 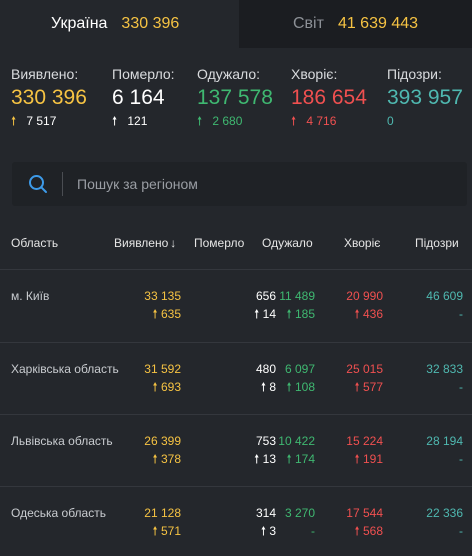 I want to click on suspected-value: 46 609, so click(x=444, y=296).